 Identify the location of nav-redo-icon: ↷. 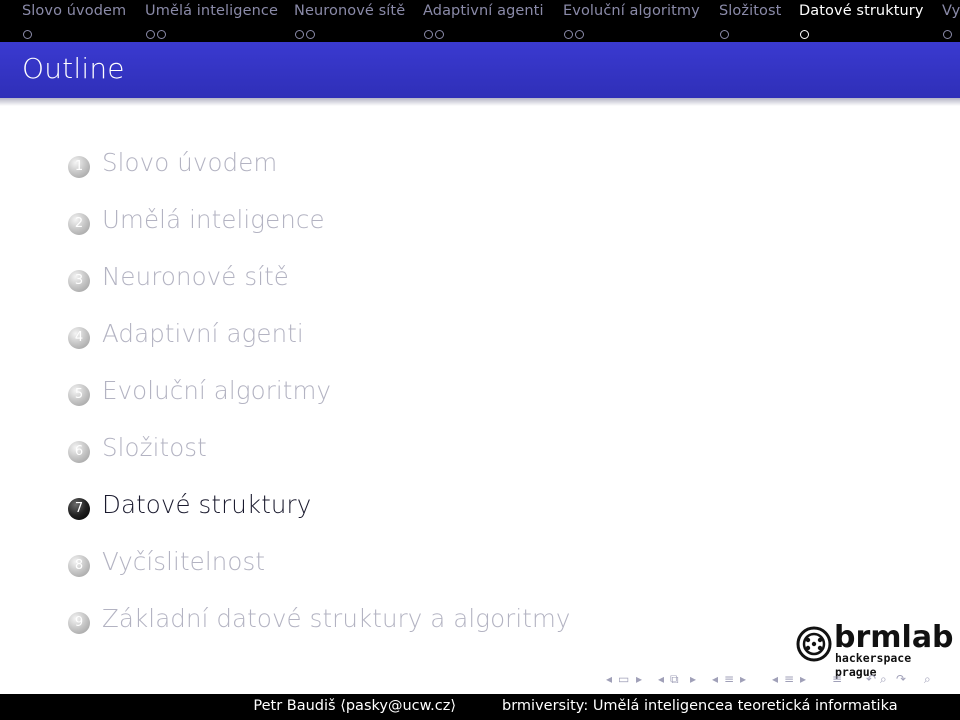
(901, 679).